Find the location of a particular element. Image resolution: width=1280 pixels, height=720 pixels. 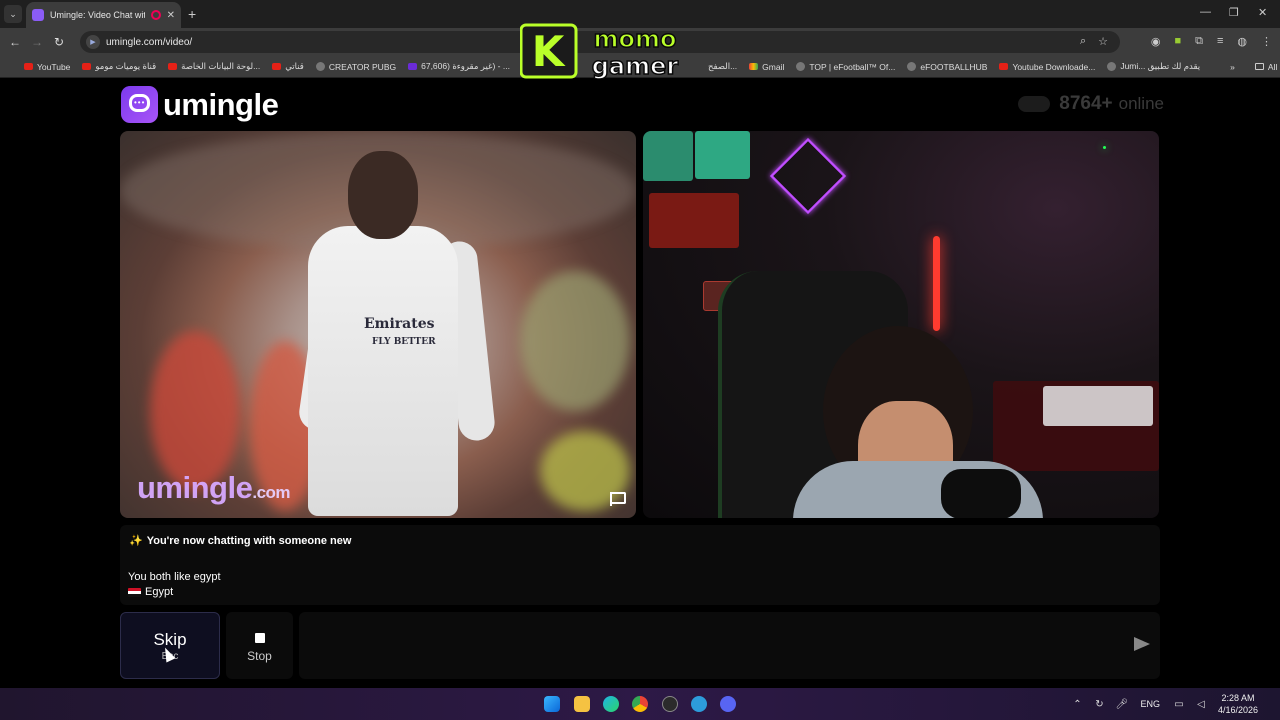

messenger-icon is located at coordinates (699, 704).